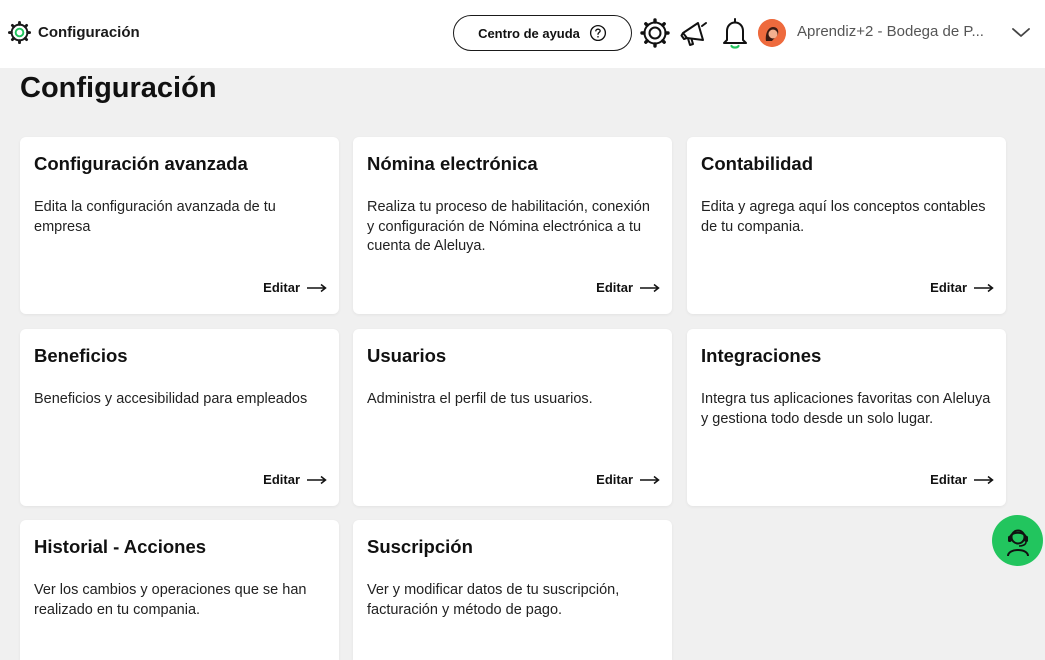 The image size is (1045, 660). I want to click on notifications-button, so click(735, 33).